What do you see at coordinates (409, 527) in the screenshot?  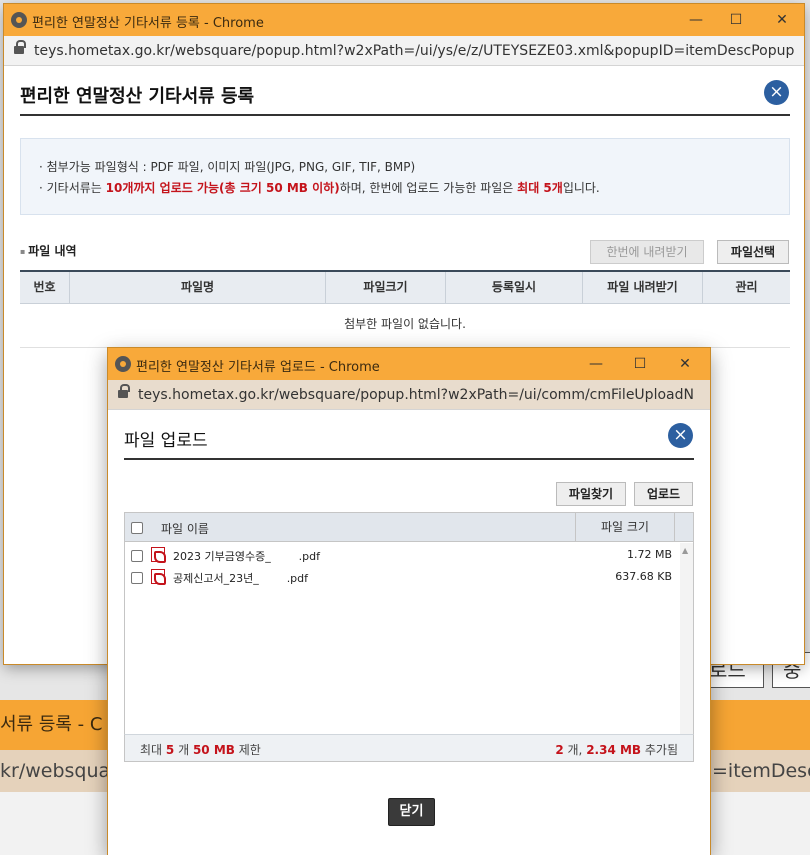 I see `file-list-header: 파일 이름 파일 크기` at bounding box center [409, 527].